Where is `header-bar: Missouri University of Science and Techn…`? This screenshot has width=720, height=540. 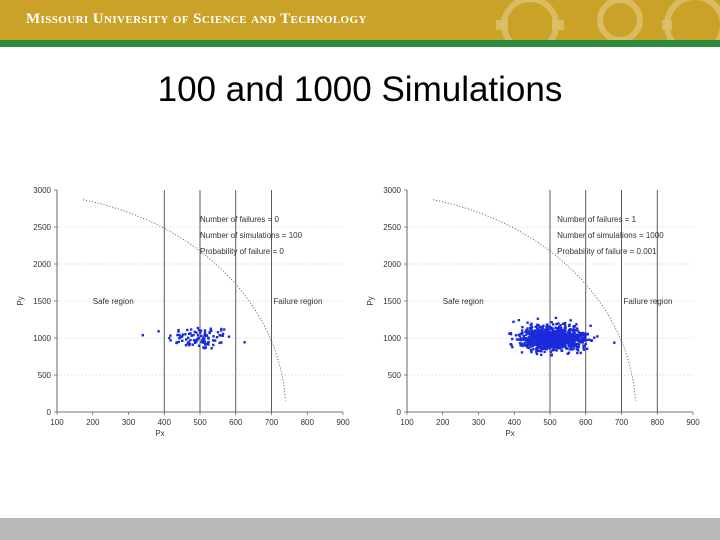
header-bar: Missouri University of Science and Techn… is located at coordinates (360, 20).